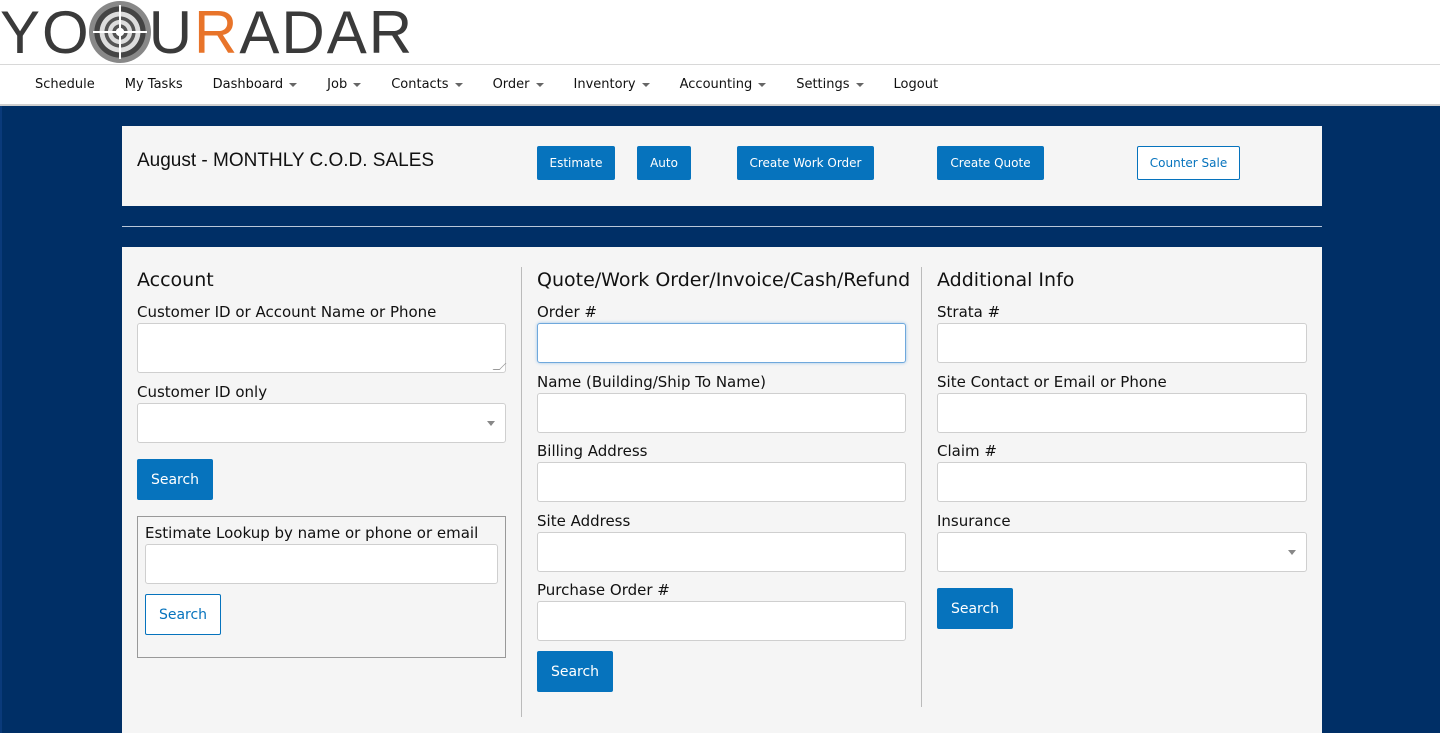  What do you see at coordinates (1122, 343) in the screenshot?
I see `strata-input` at bounding box center [1122, 343].